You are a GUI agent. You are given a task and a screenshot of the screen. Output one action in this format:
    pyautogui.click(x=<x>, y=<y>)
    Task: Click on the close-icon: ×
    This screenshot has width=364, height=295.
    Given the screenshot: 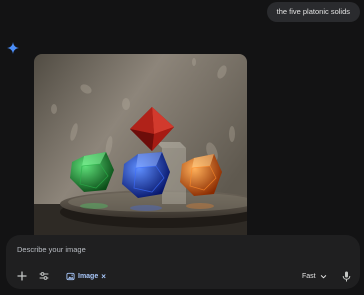 What is the action you would take?
    pyautogui.click(x=103, y=276)
    